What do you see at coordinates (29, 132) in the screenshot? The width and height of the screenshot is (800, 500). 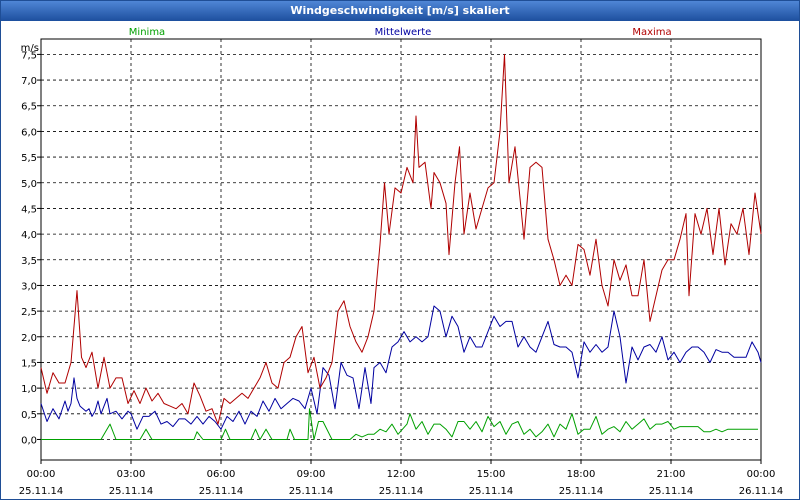 I see `y-tick-label: 6,0` at bounding box center [29, 132].